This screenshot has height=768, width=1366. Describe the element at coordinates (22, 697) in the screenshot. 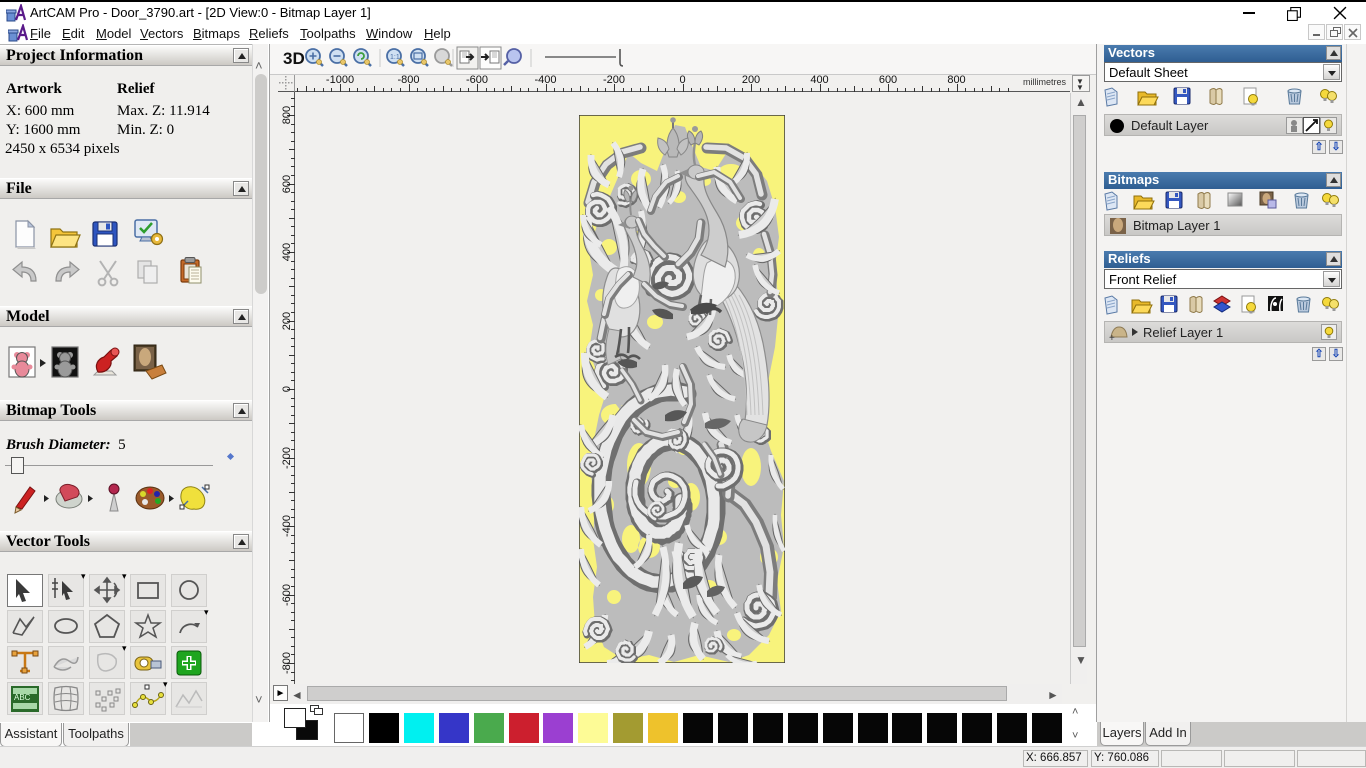

I see `svg-text: ABC` at that location.